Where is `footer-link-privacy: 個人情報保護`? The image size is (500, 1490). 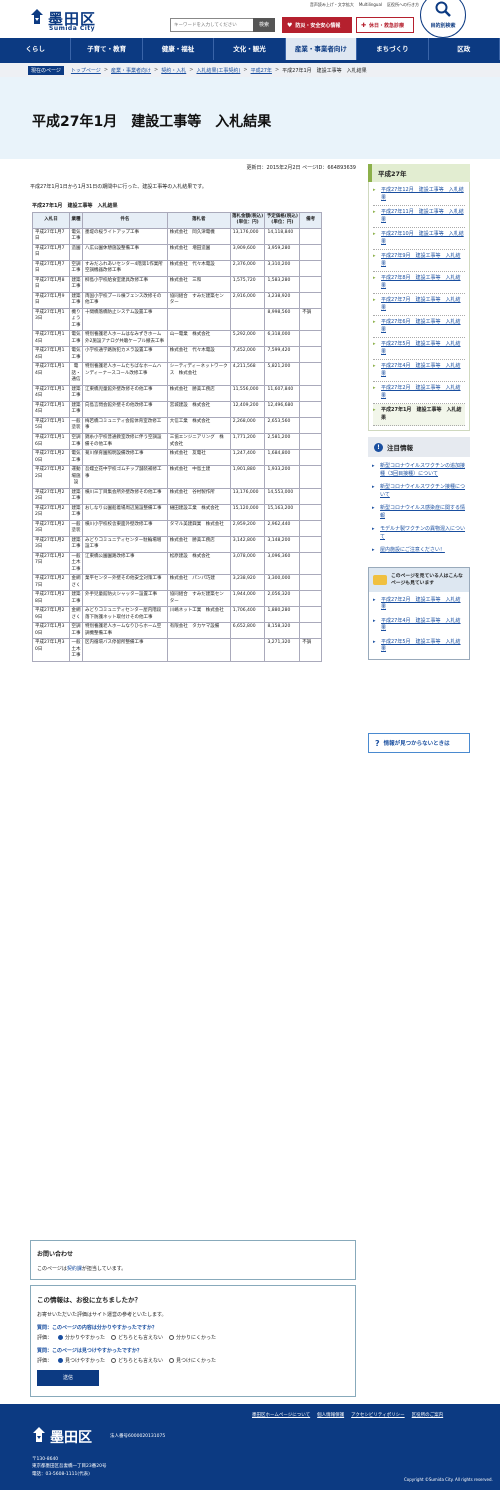 footer-link-privacy: 個人情報保護 is located at coordinates (330, 1415).